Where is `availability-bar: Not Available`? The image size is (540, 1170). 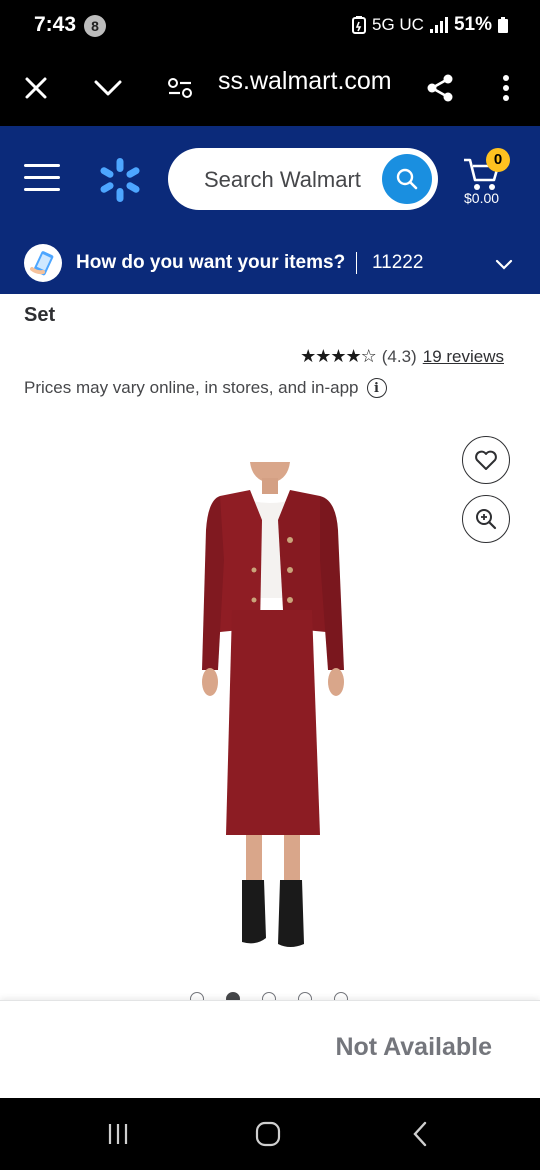 availability-bar: Not Available is located at coordinates (270, 1049).